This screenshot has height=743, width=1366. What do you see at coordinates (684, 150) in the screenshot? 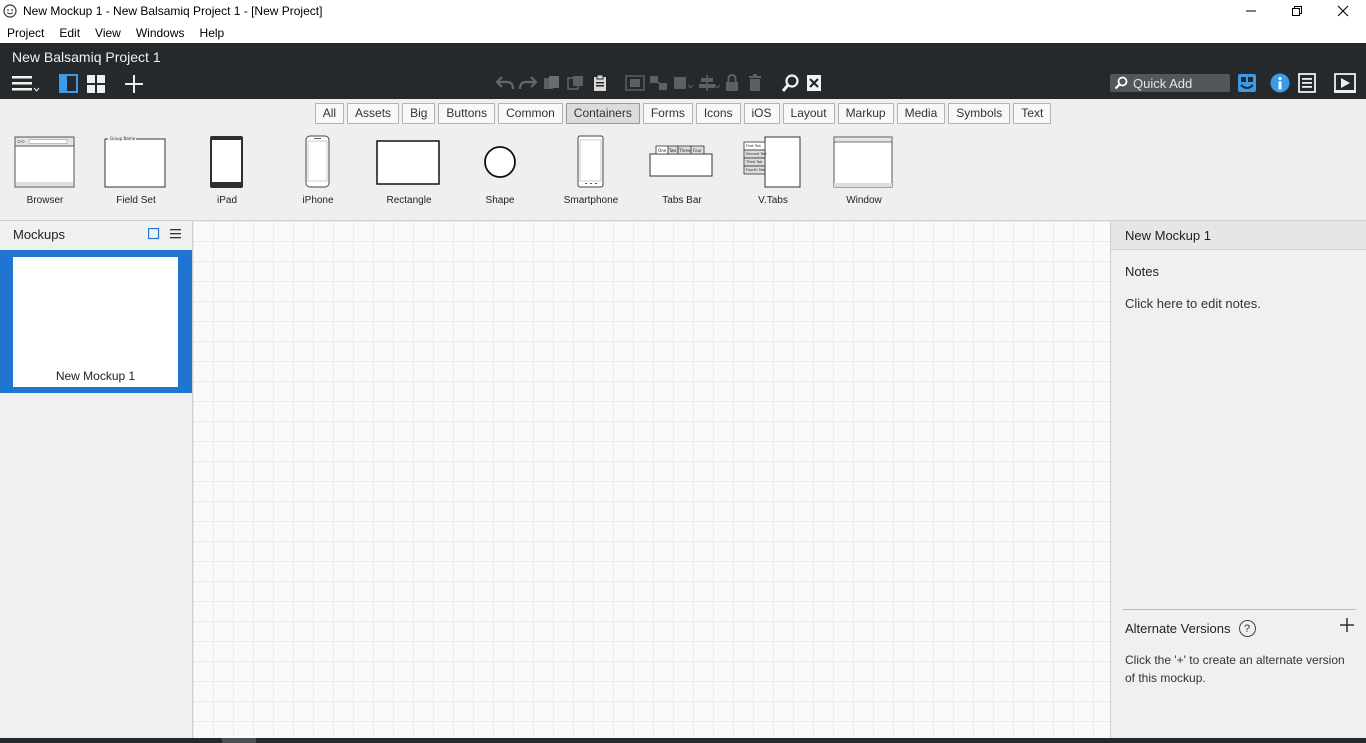
I see `tab-three-text: Three` at bounding box center [684, 150].